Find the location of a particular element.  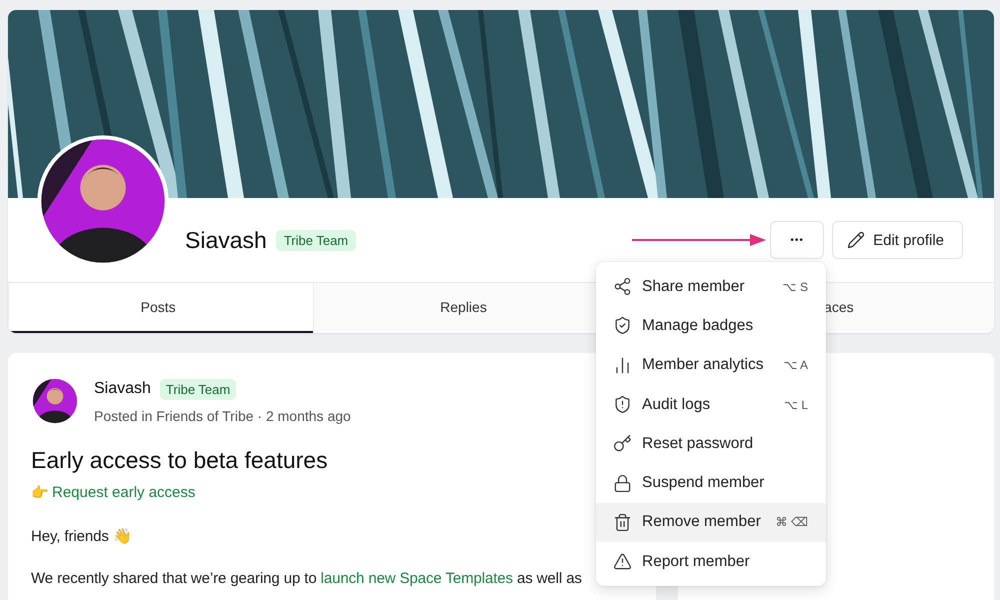

menu-item-label: Reset password is located at coordinates (698, 443).